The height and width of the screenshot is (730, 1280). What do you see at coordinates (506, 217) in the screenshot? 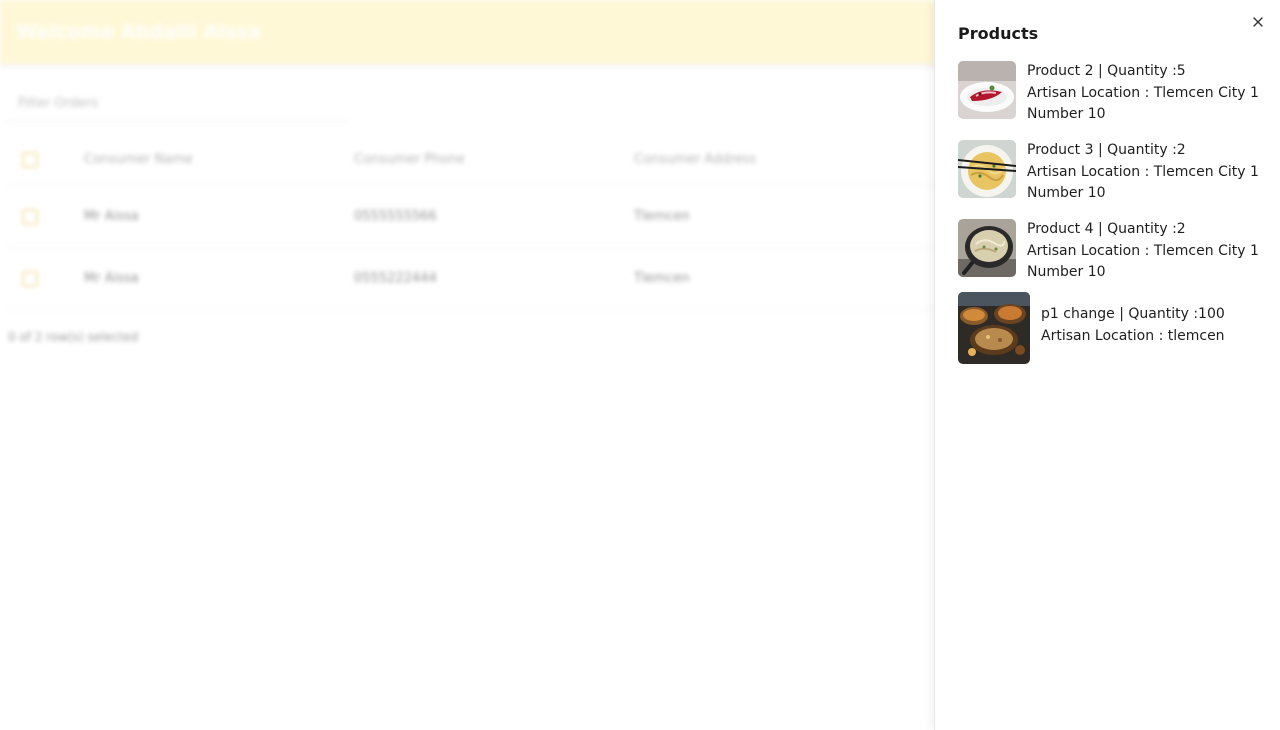
I see `table-row: Mr Aissa 0555555566 Tlemcen` at bounding box center [506, 217].